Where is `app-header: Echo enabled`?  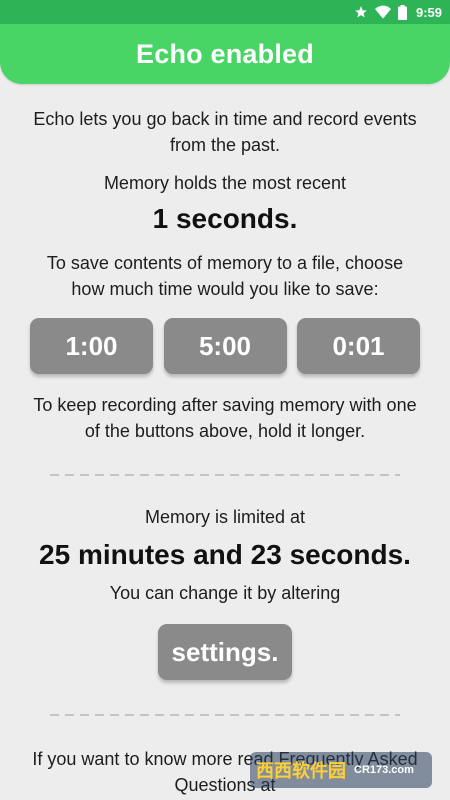
app-header: Echo enabled is located at coordinates (225, 54).